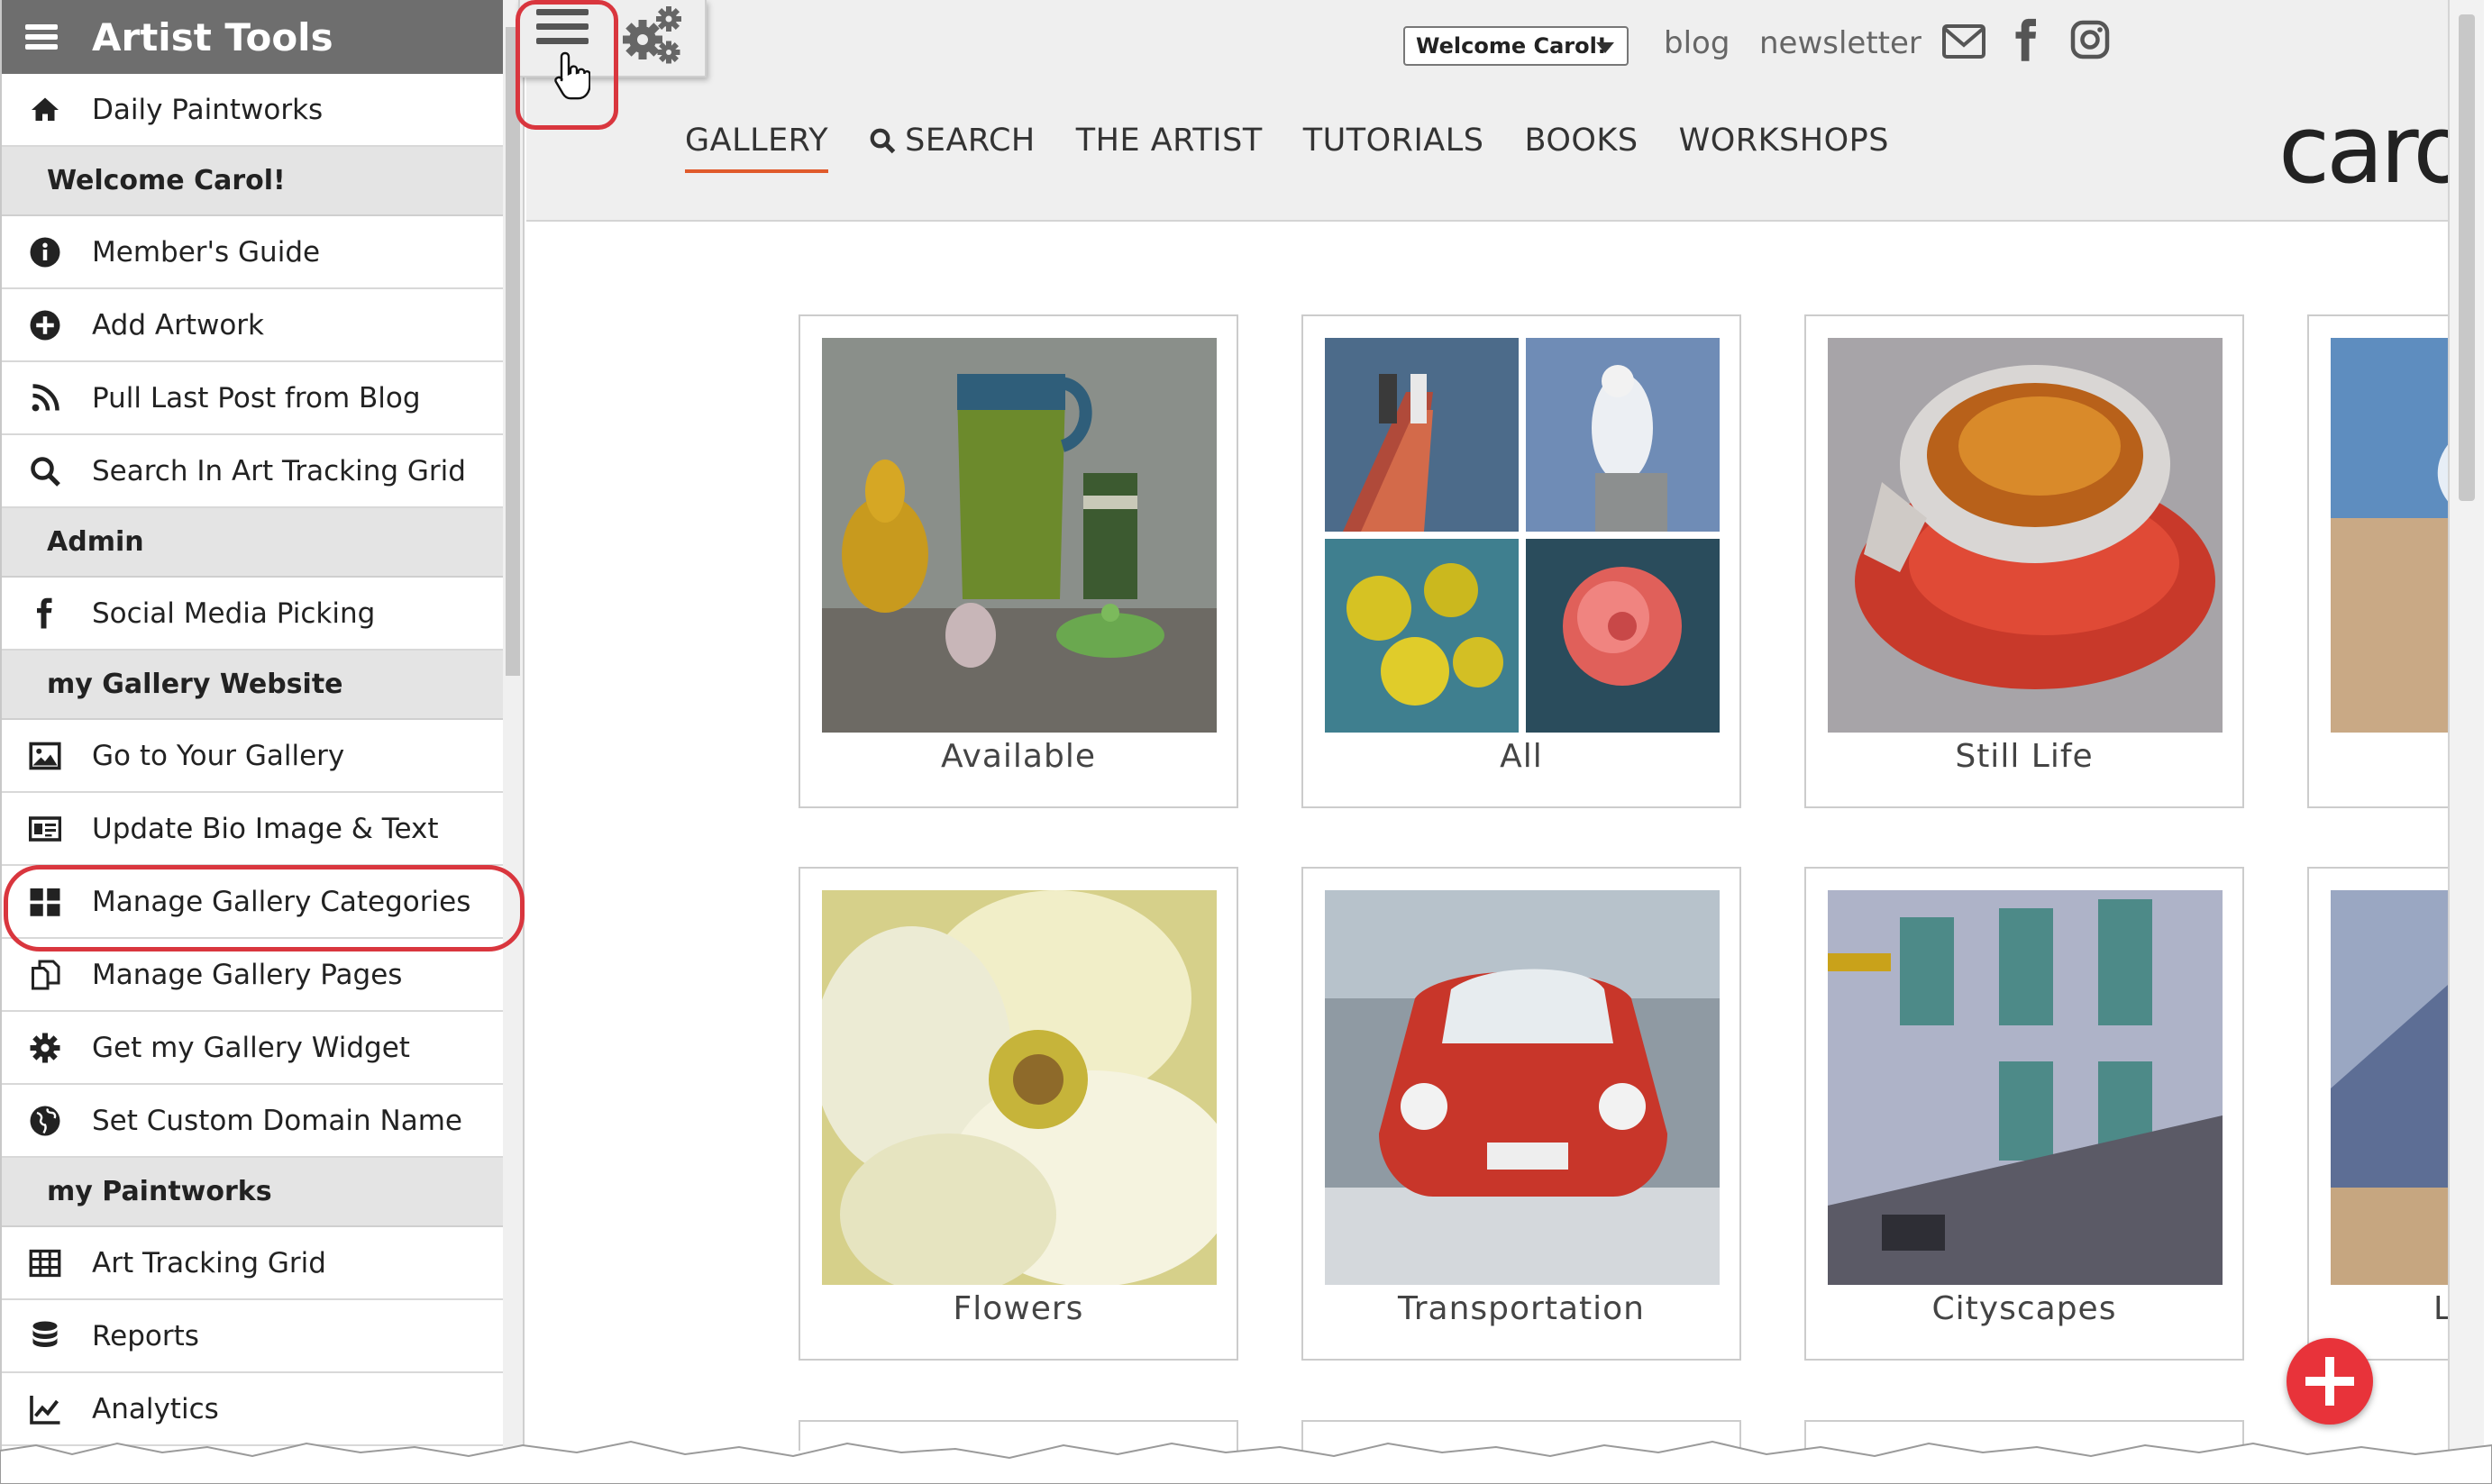  What do you see at coordinates (178, 324) in the screenshot?
I see `sidebar-item-label: Add Artwork` at bounding box center [178, 324].